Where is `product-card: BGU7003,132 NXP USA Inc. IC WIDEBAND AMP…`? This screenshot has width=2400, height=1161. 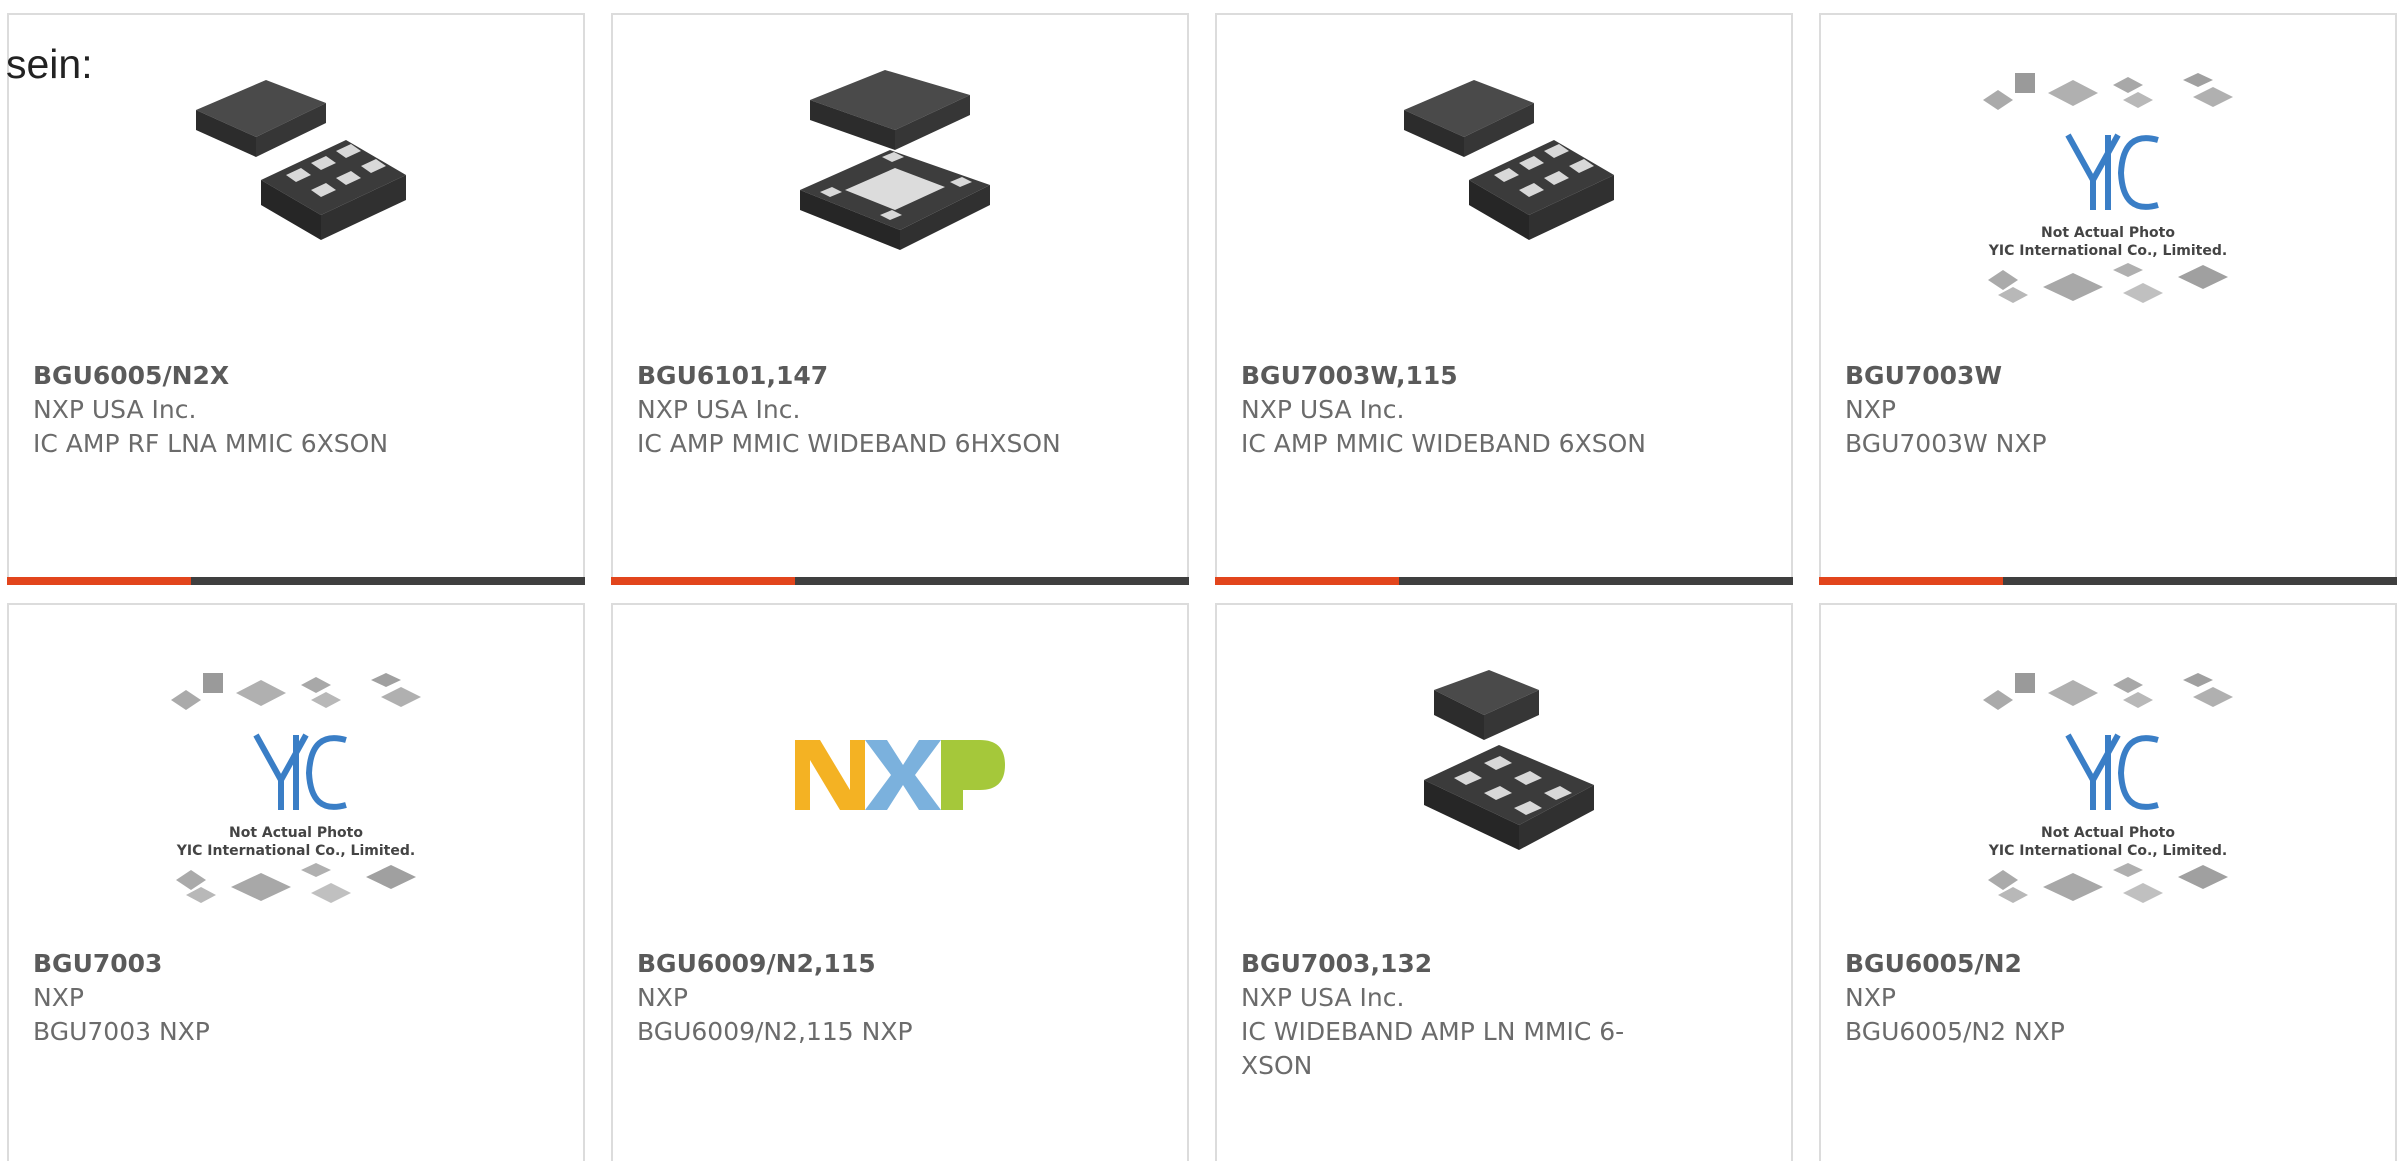
product-card: BGU7003,132 NXP USA Inc. IC WIDEBAND AMP… is located at coordinates (1504, 882).